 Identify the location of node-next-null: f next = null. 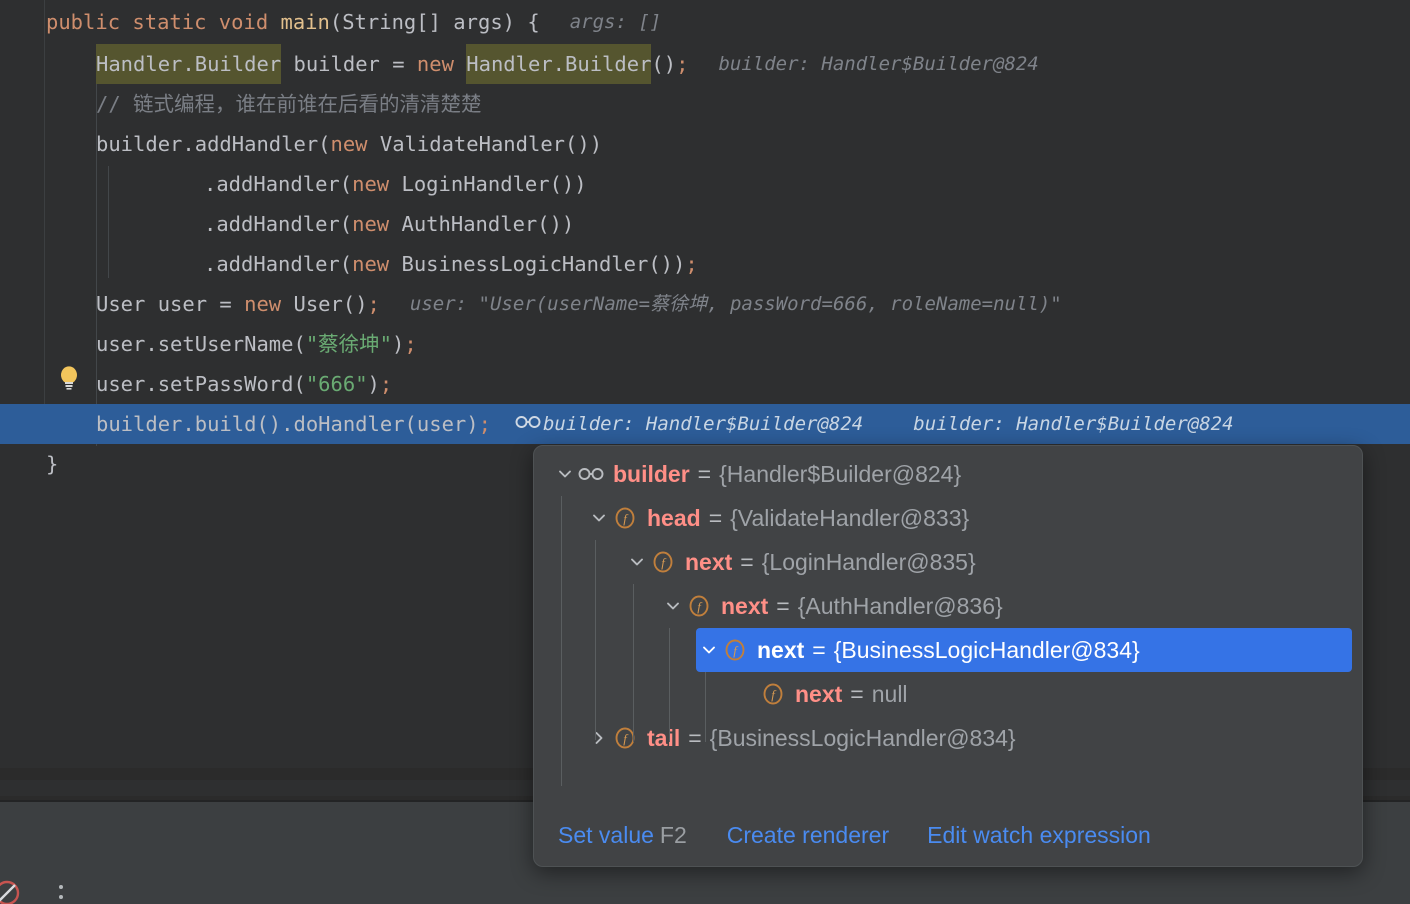
(1043, 694).